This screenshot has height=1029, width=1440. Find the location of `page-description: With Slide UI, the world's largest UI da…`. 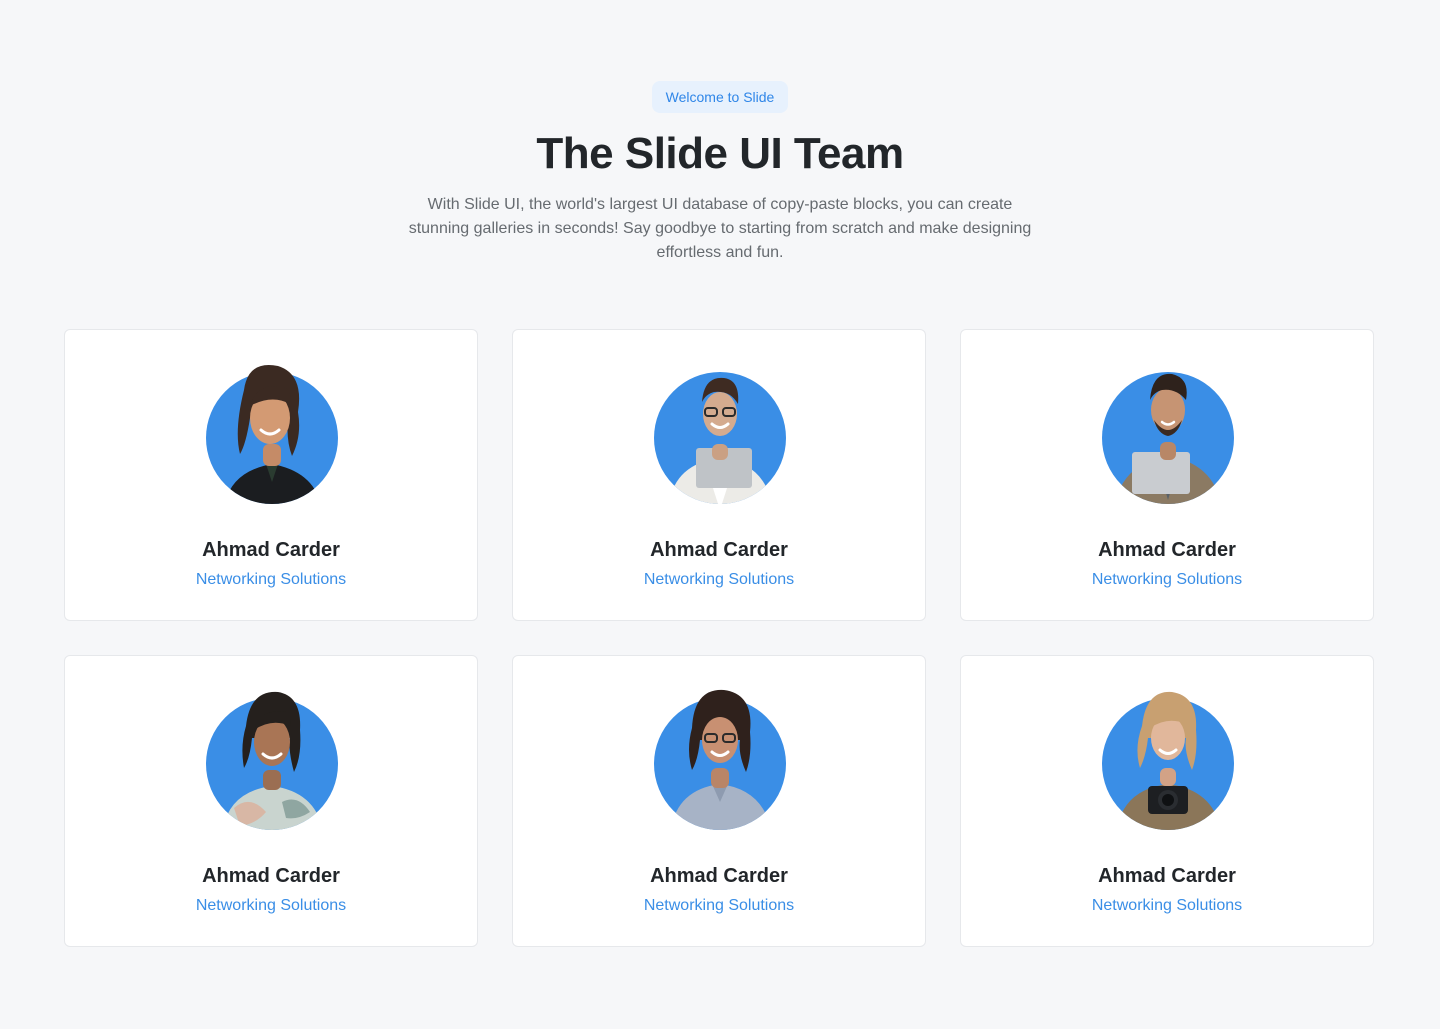

page-description: With Slide UI, the world's largest UI da… is located at coordinates (720, 228).